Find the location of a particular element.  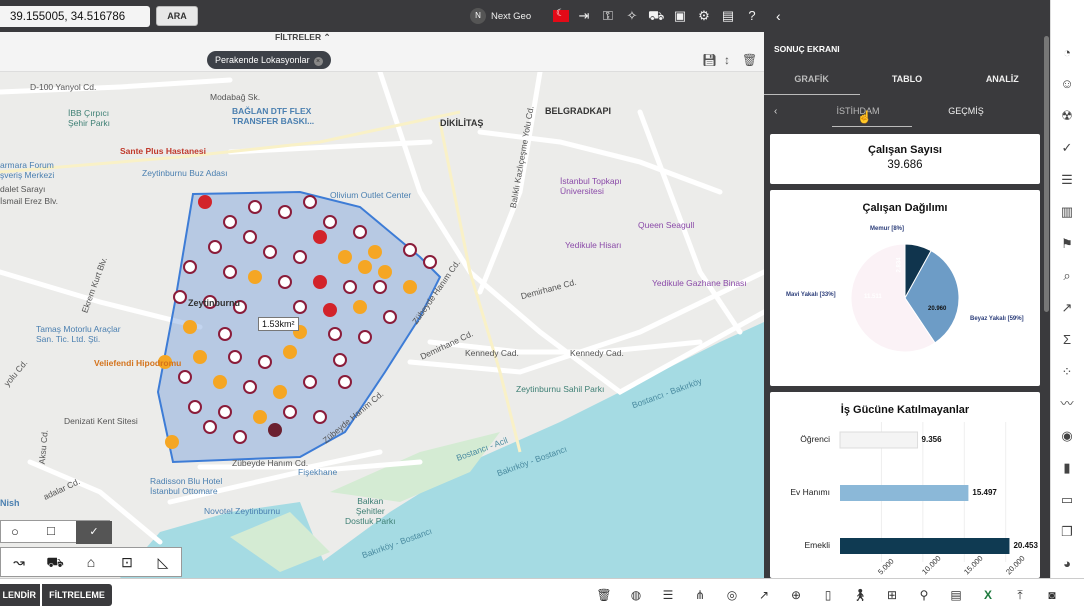

flag-icon: ⚑ is located at coordinates (1067, 244).